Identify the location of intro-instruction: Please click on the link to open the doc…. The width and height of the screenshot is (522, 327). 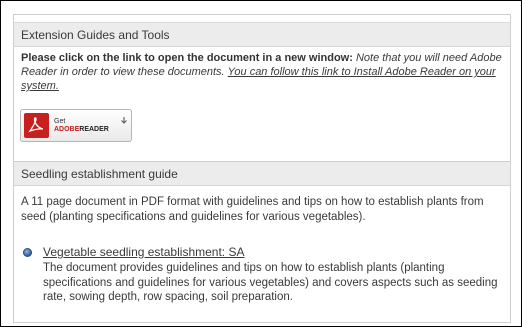
(187, 58).